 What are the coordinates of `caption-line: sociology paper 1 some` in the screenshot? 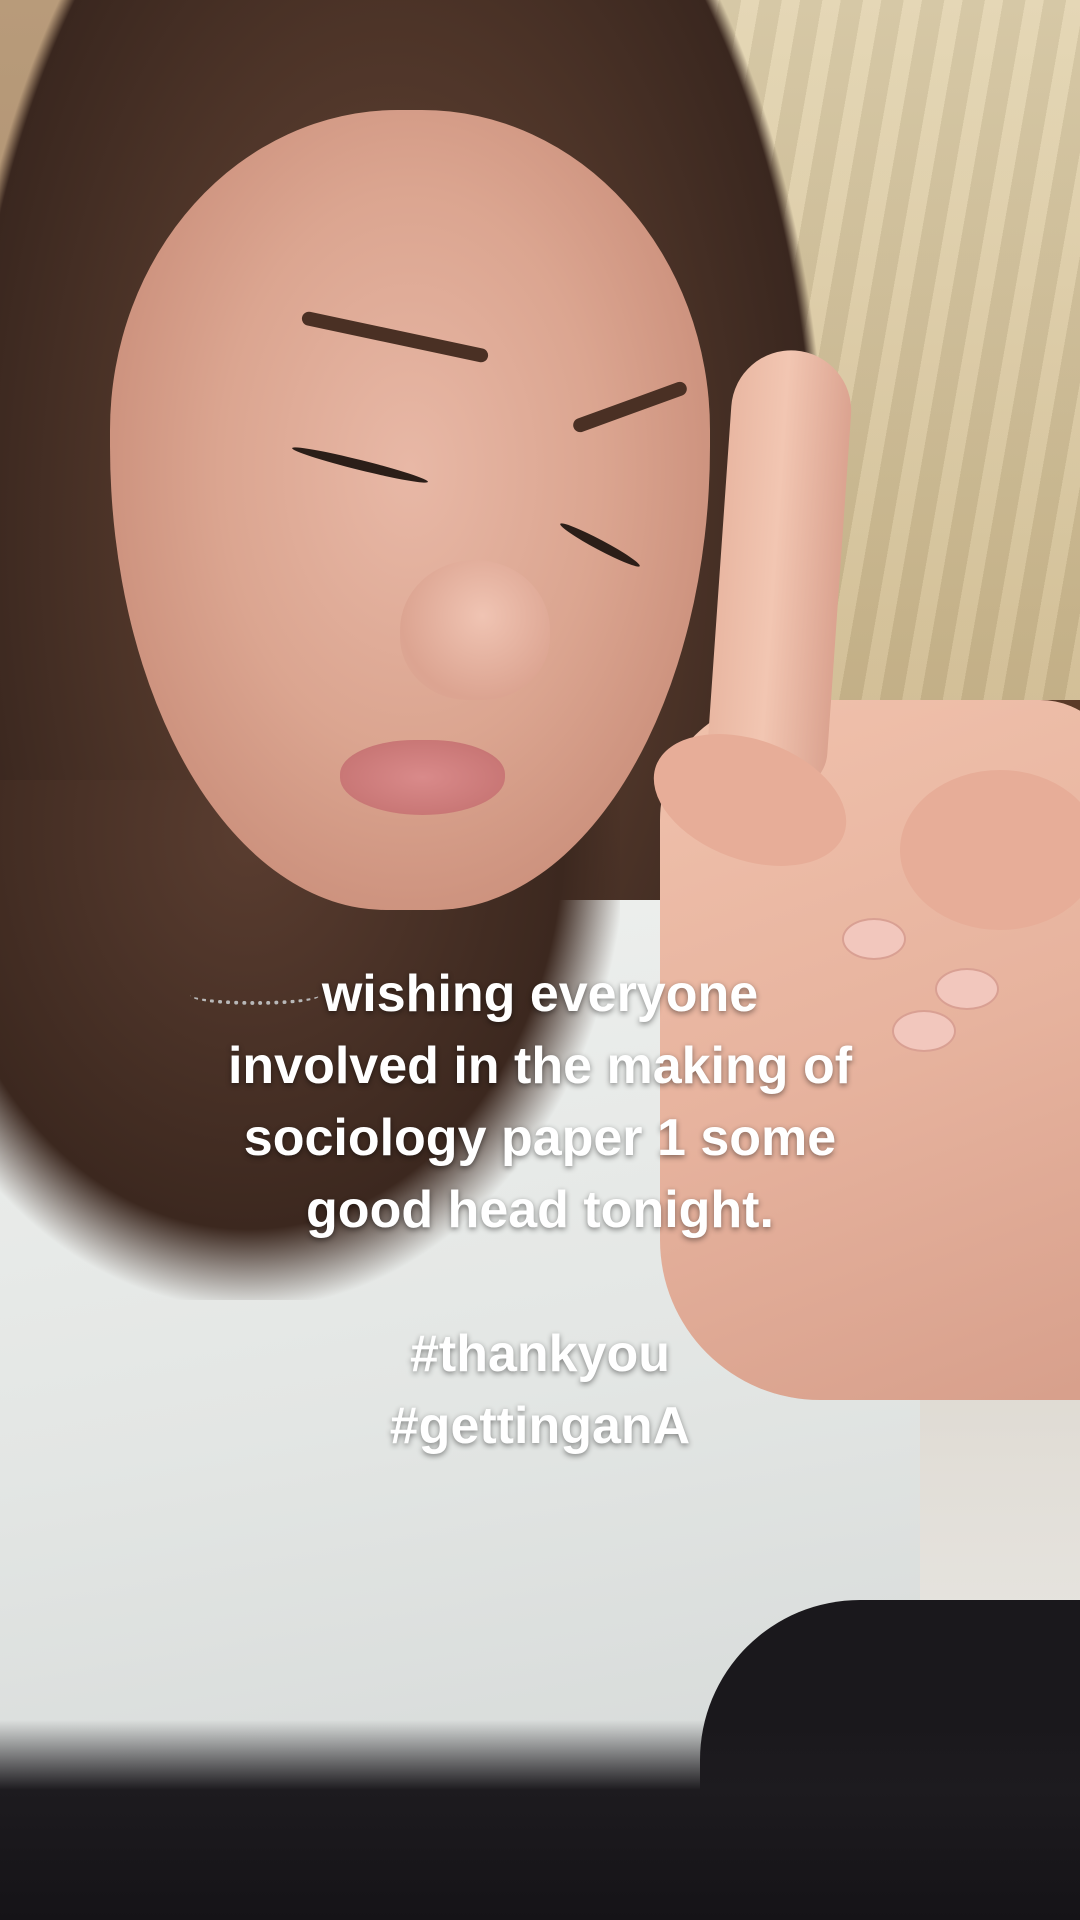 It's located at (540, 1138).